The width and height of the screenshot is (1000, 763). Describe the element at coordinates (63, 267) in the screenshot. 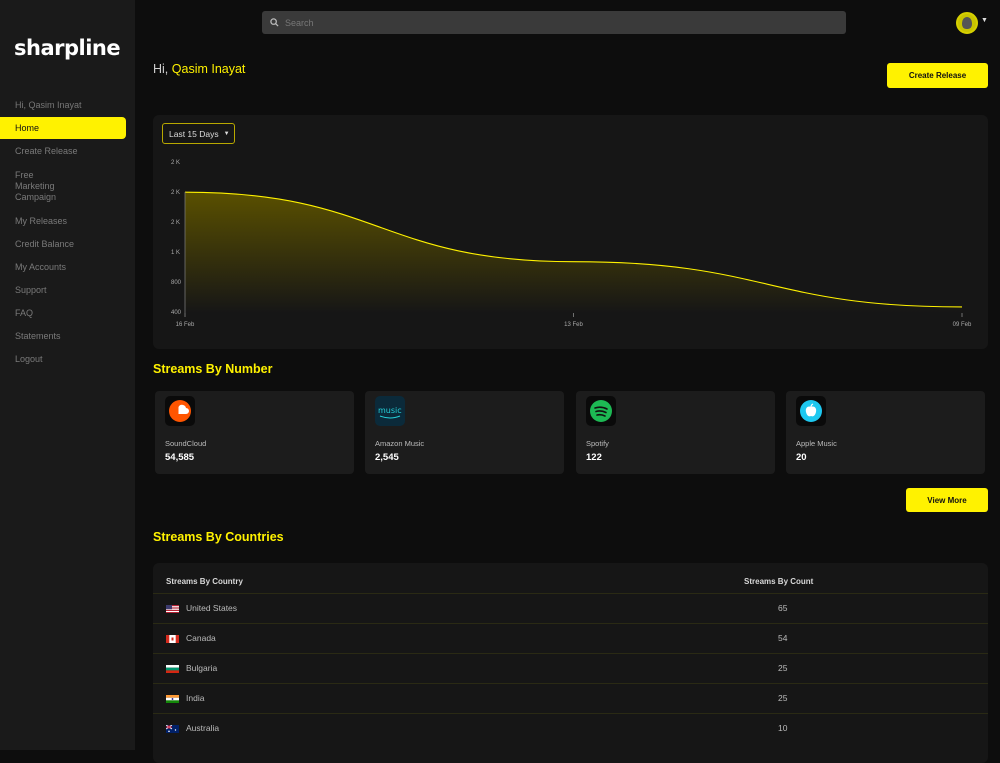

I see `sidebar-item-my-accounts: My Accounts` at that location.